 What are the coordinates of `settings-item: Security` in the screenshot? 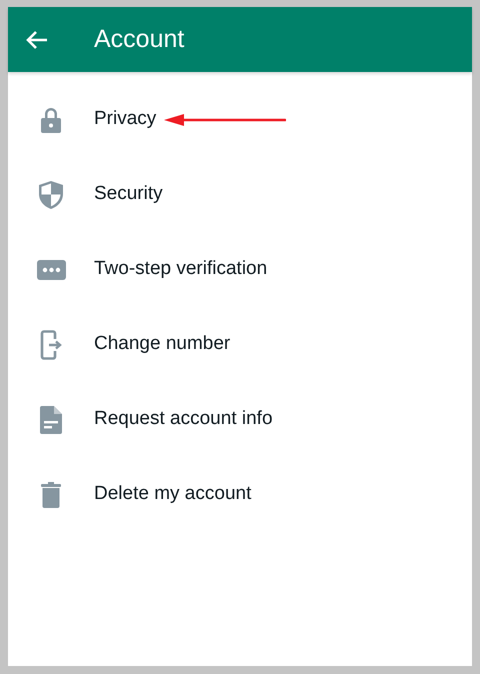 It's located at (240, 194).